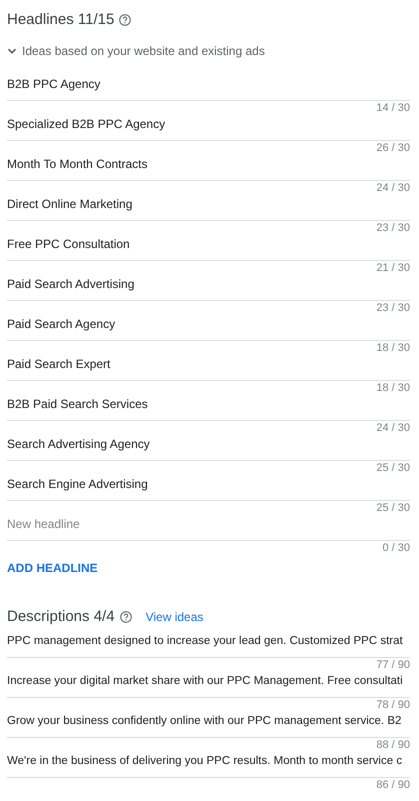 The width and height of the screenshot is (419, 801). Describe the element at coordinates (396, 548) in the screenshot. I see `character-counter: 0 / 30` at that location.